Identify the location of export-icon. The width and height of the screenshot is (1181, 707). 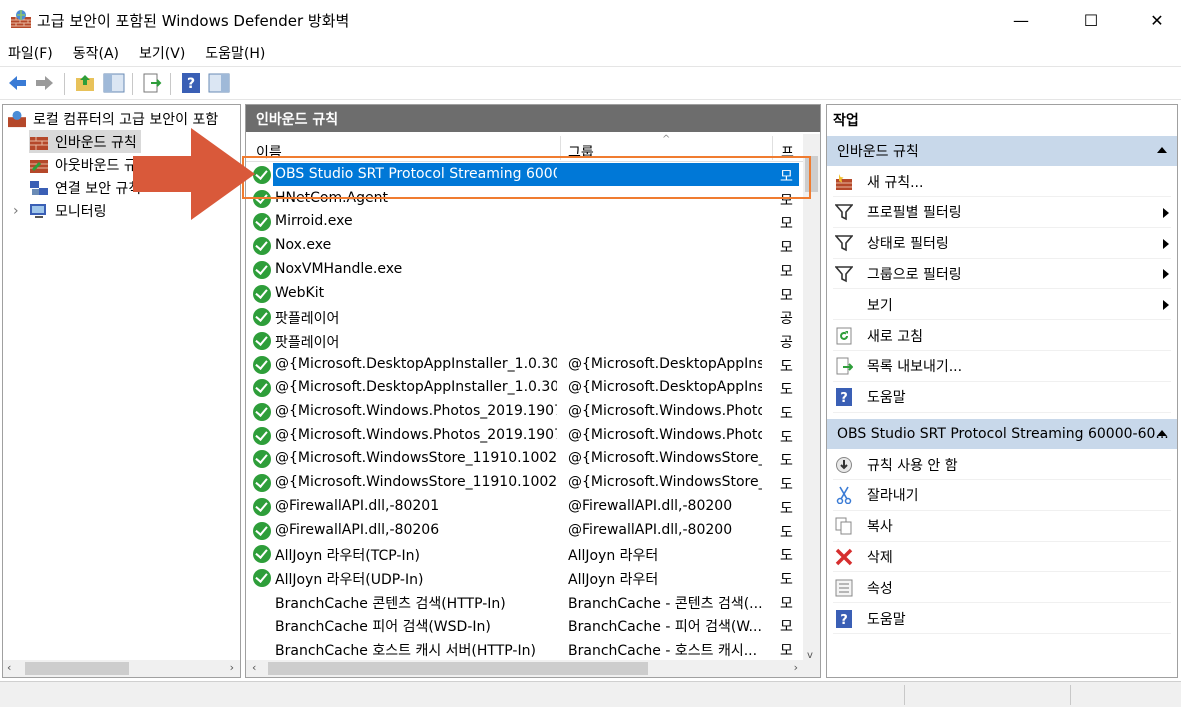
(844, 366).